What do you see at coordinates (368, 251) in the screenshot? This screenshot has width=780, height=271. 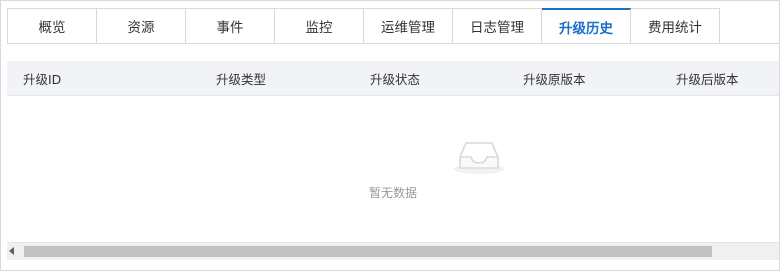 I see `scrollbar-thumb` at bounding box center [368, 251].